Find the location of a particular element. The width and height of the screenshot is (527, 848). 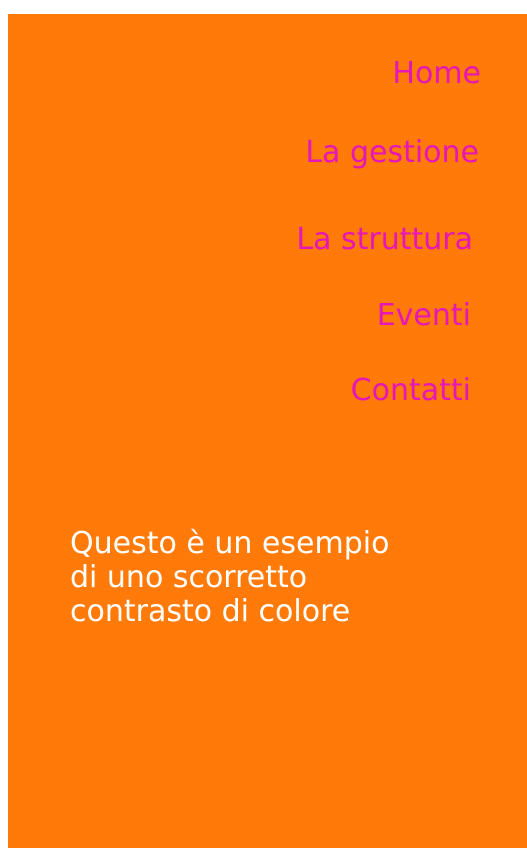

message-line: Questo è un esempio is located at coordinates (230, 543).